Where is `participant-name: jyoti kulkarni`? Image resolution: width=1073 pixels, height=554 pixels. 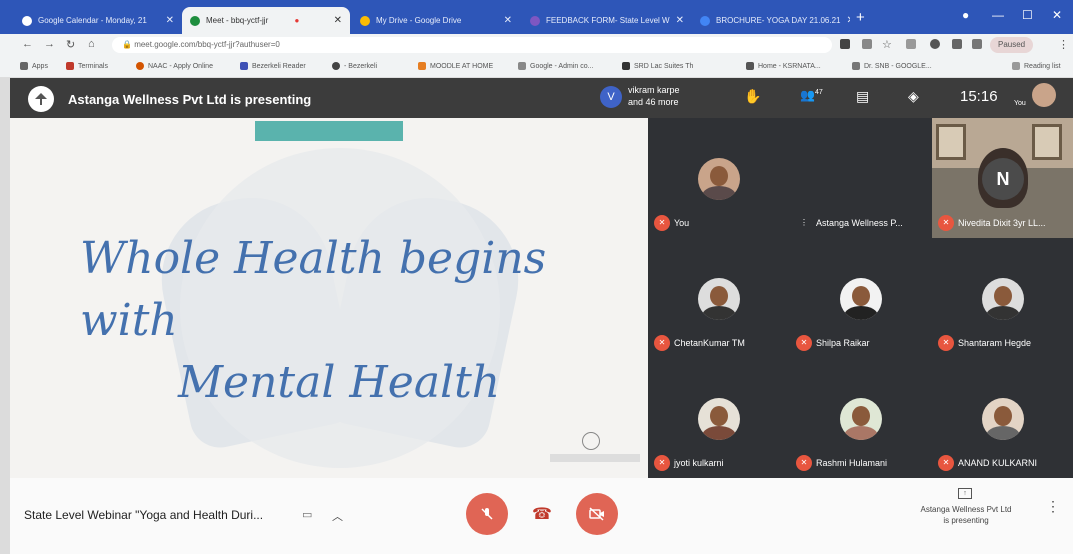
participant-name: jyoti kulkarni is located at coordinates (699, 463).